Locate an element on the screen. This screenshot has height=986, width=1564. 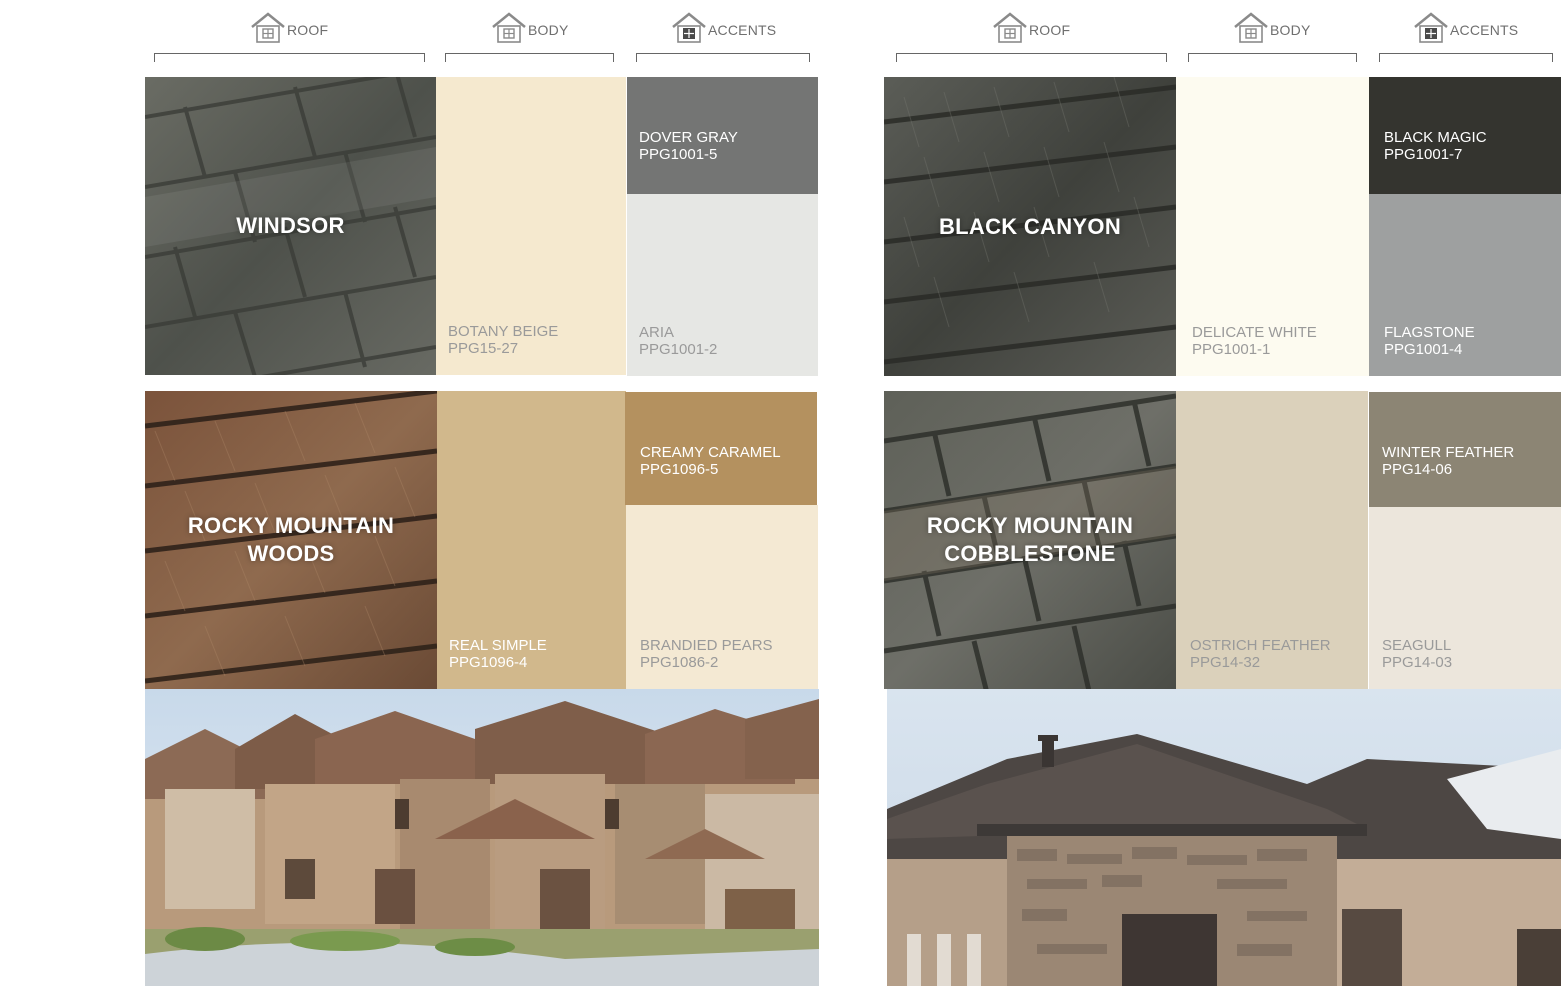
roof-tile-swatch: BLACK CANYON is located at coordinates (1030, 226).